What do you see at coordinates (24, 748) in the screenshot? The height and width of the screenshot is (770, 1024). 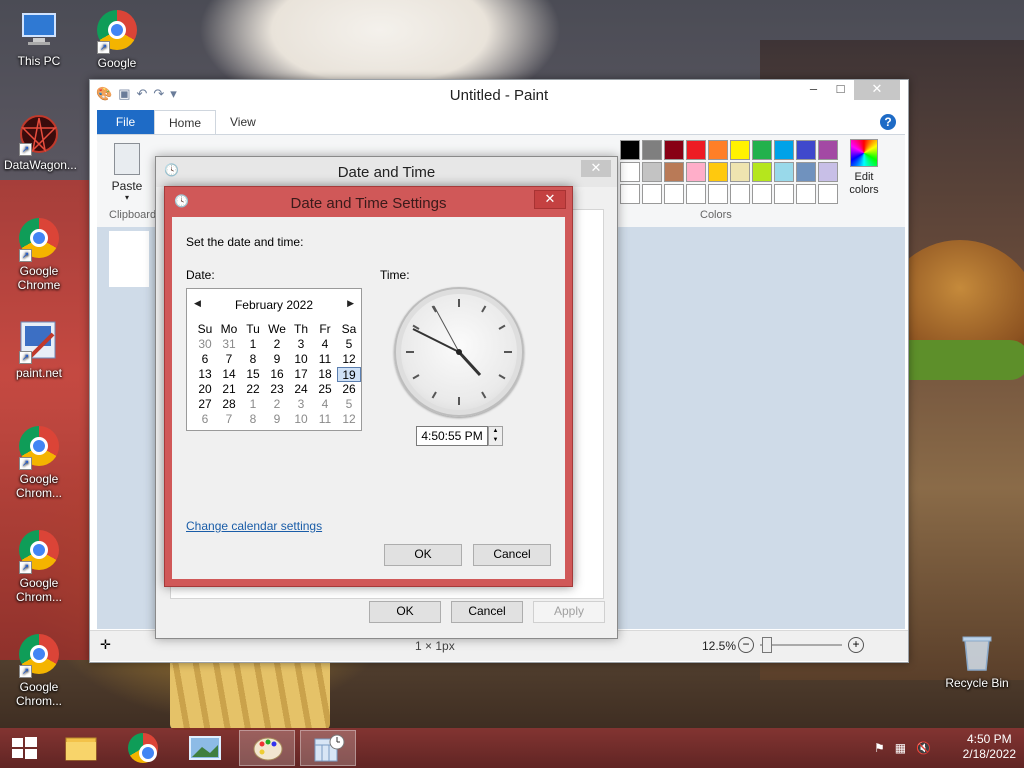 I see `start-button` at bounding box center [24, 748].